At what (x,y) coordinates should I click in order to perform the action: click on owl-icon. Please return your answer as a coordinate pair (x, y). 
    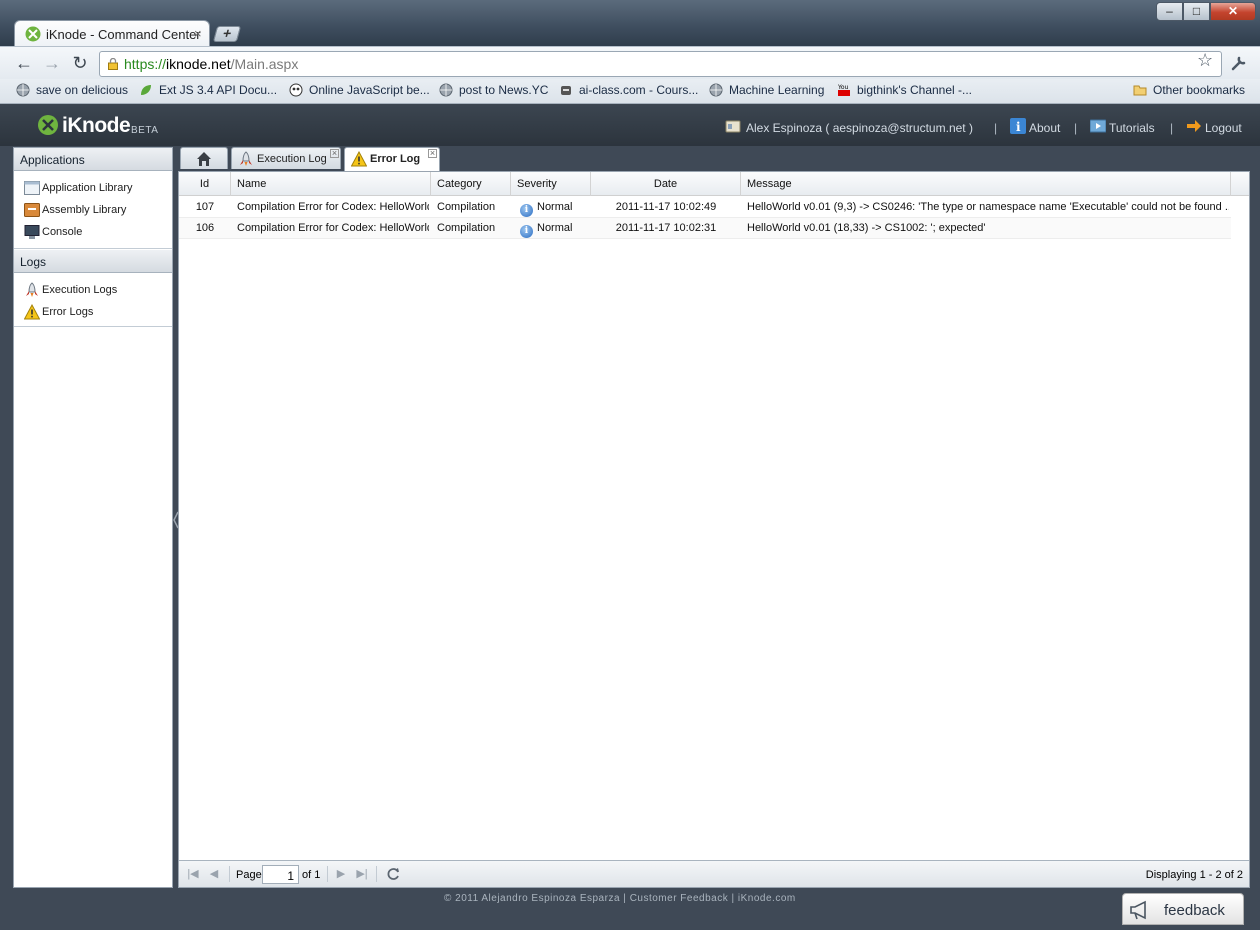
    Looking at the image, I should click on (296, 90).